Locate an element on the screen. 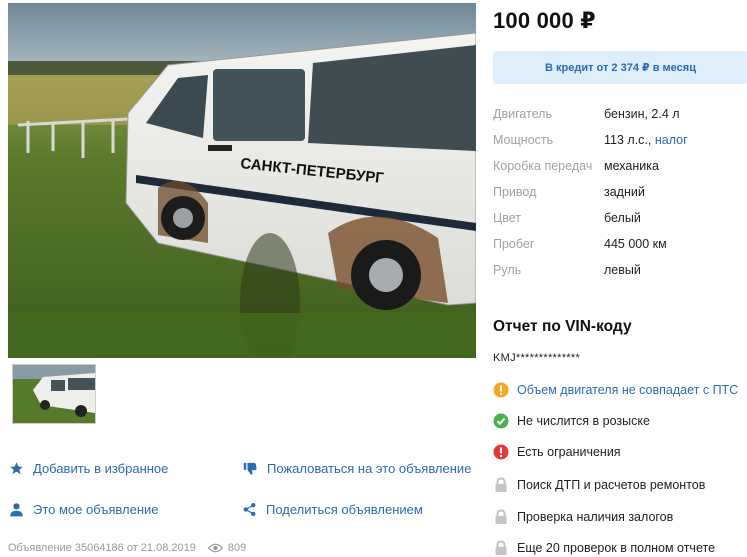 The image size is (747, 557). check-text: Еще 20 проверок в полном отчете is located at coordinates (616, 548).